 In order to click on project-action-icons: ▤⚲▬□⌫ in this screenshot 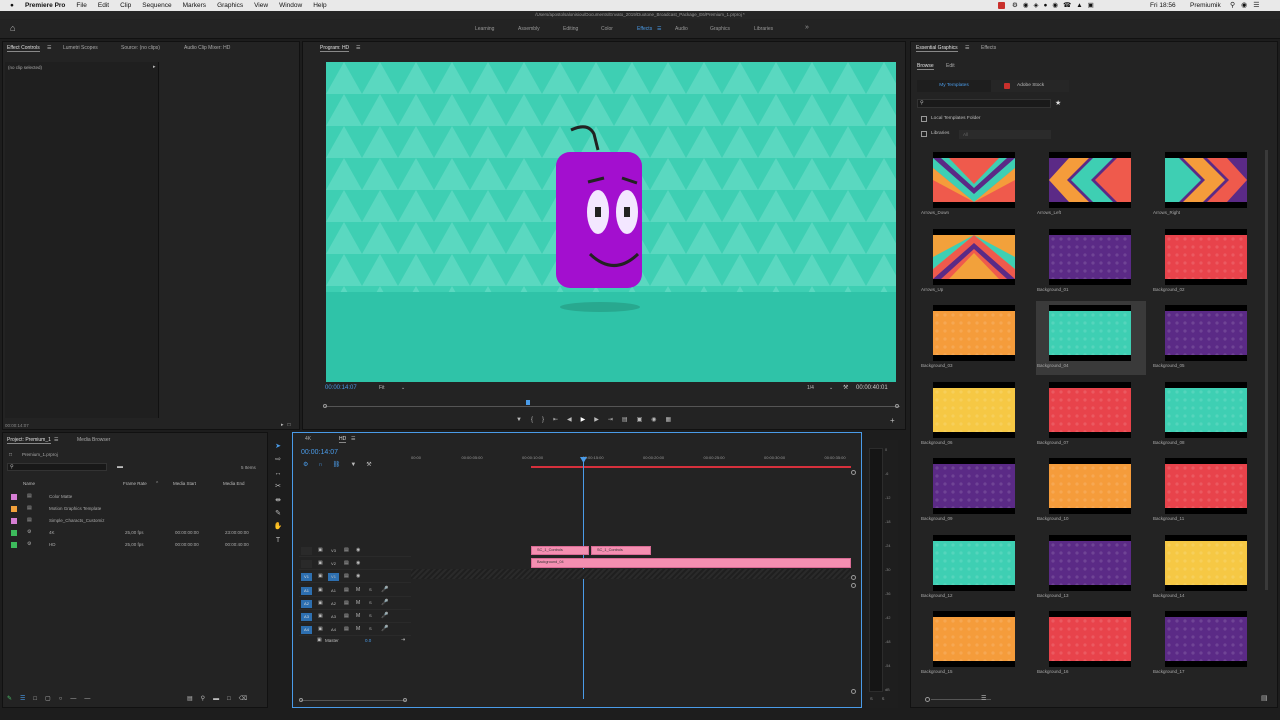, I will do `click(221, 698)`.